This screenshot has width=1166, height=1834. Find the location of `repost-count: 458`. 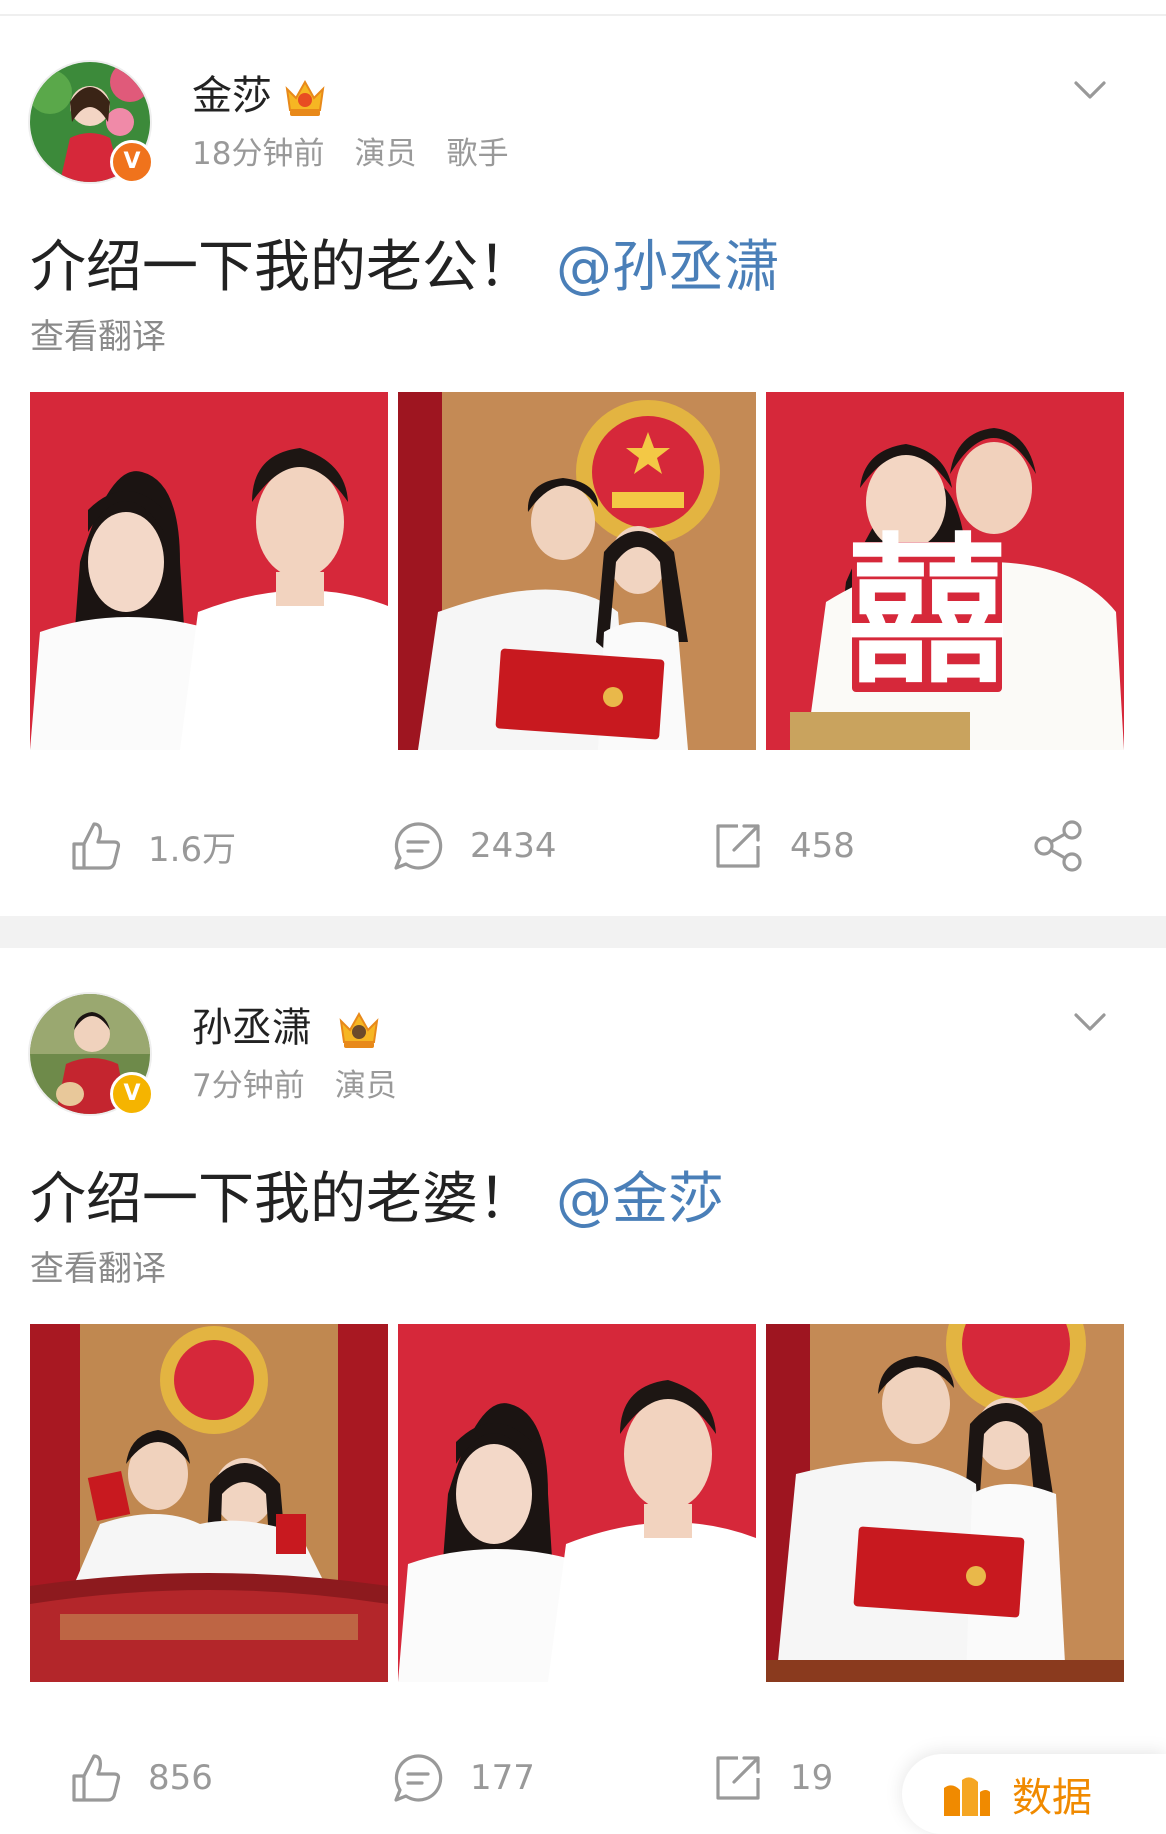

repost-count: 458 is located at coordinates (822, 846).